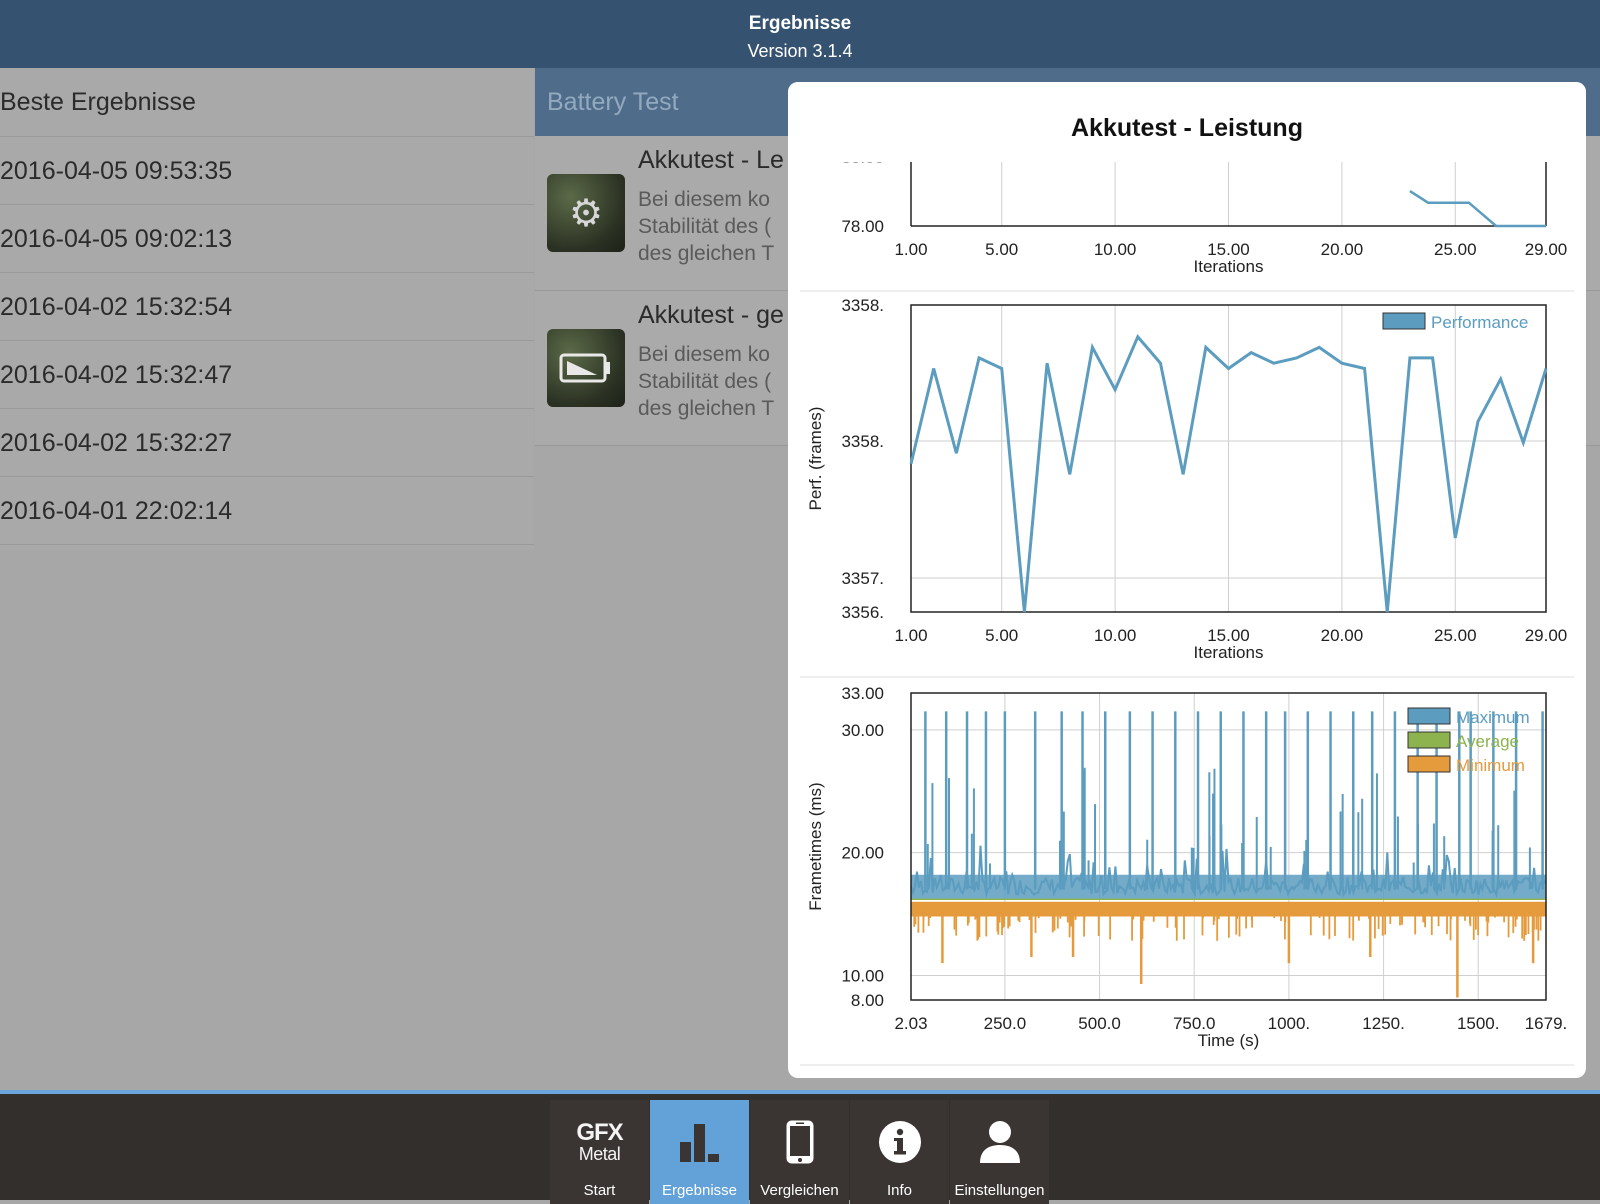 The image size is (1600, 1204). What do you see at coordinates (1228, 846) in the screenshot?
I see `plot-frame` at bounding box center [1228, 846].